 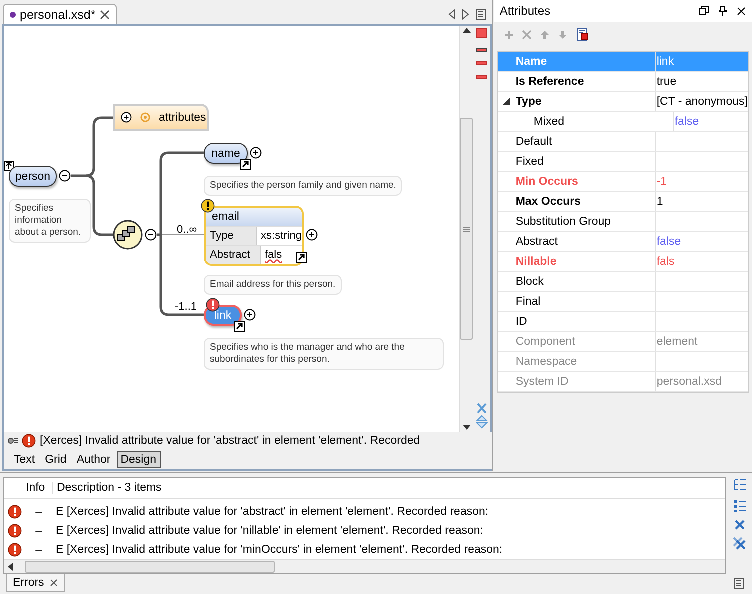 I want to click on property-row: Min Occurs -1, so click(x=623, y=182).